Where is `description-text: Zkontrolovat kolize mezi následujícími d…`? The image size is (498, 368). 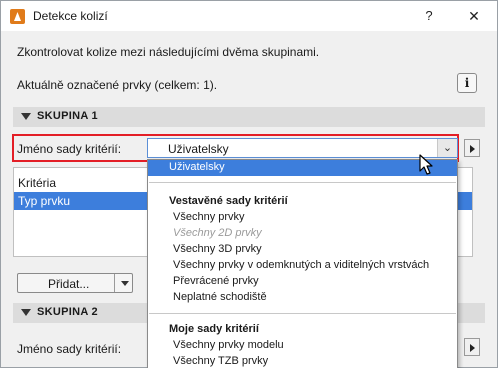
description-text: Zkontrolovat kolize mezi následujícími d… is located at coordinates (168, 52).